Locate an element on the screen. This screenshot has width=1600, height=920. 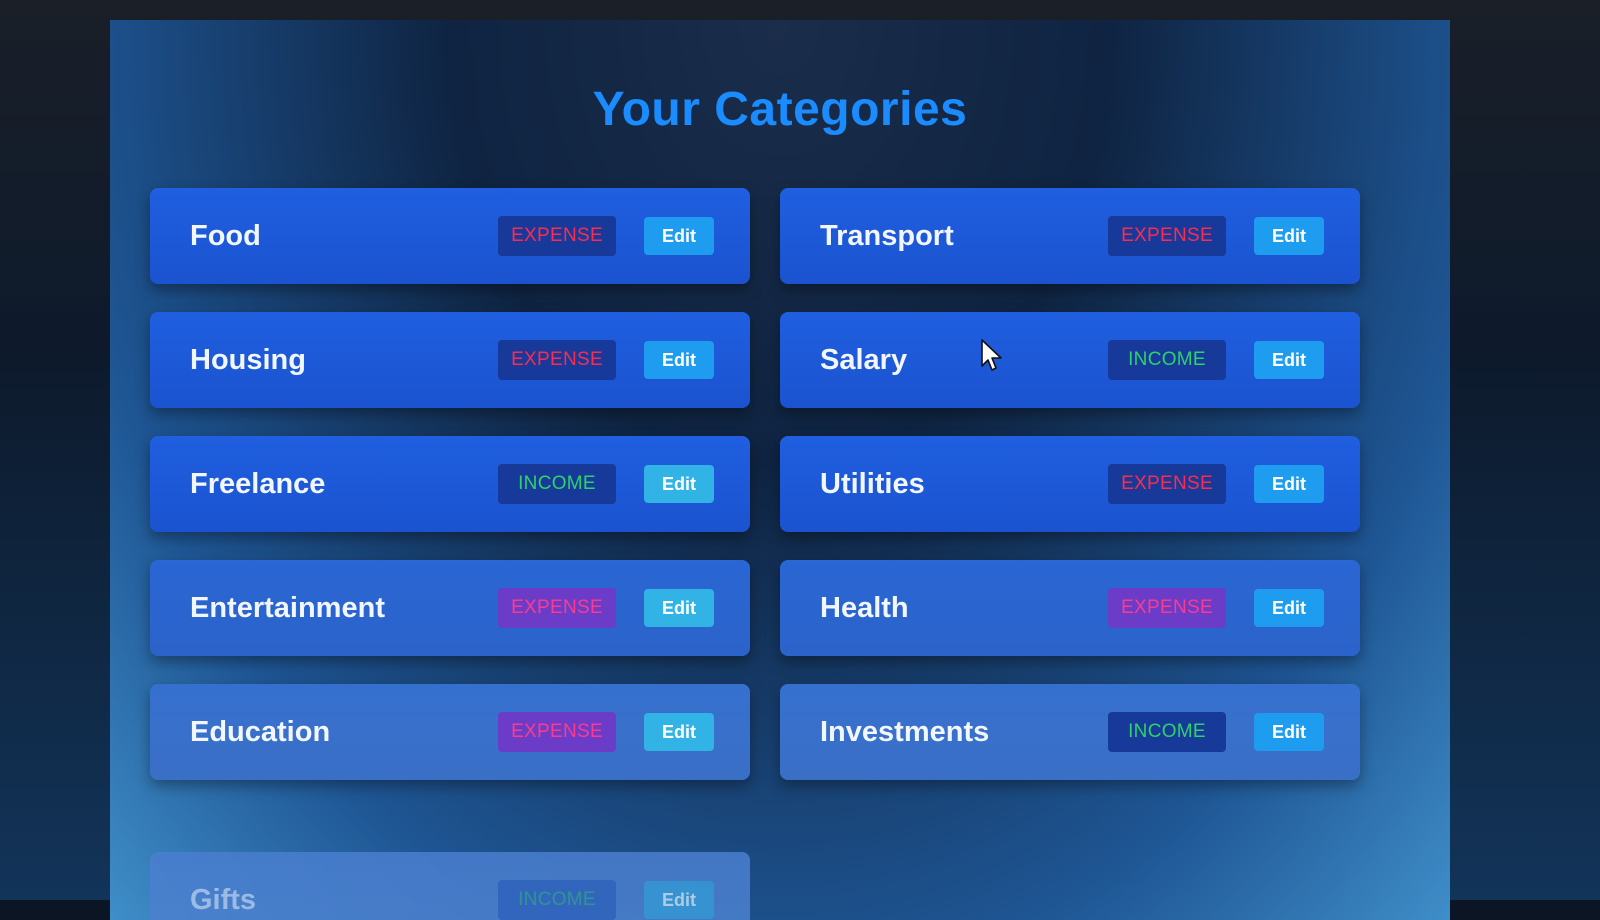
category-card-gifts: Gifts INCOME Edit is located at coordinates (450, 886).